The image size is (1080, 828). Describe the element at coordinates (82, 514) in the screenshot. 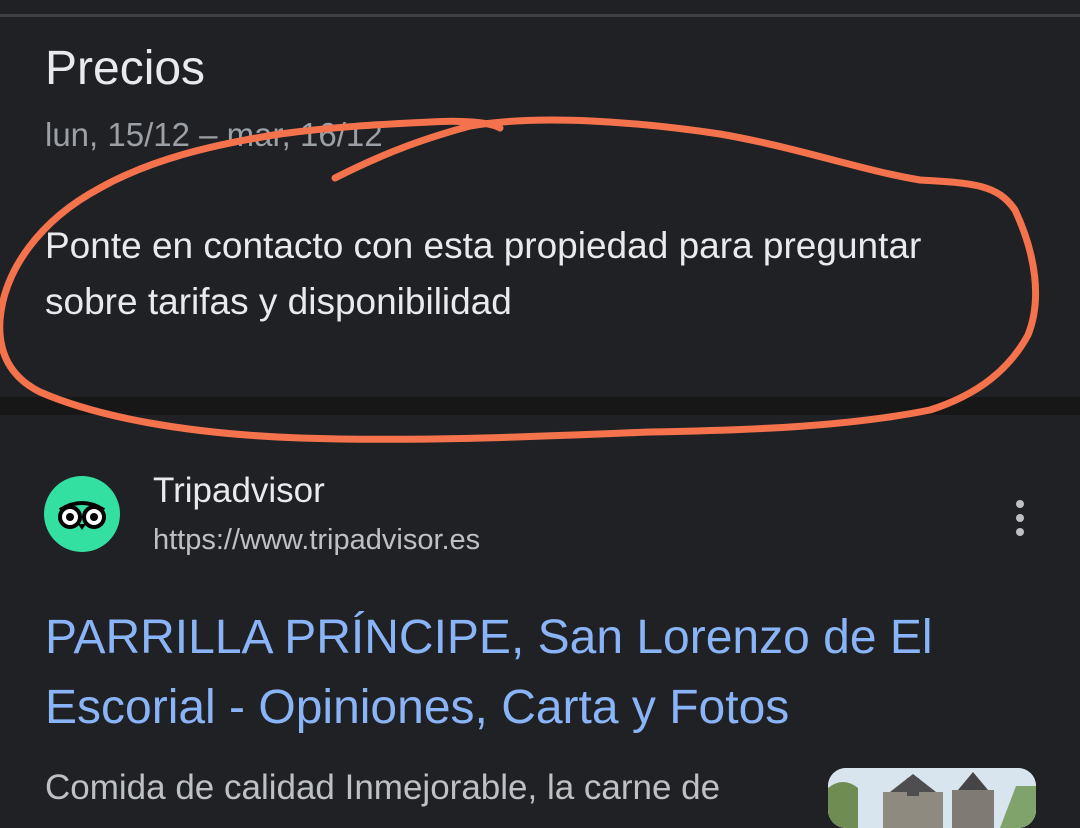

I see `tripadvisor-owl-icon` at that location.